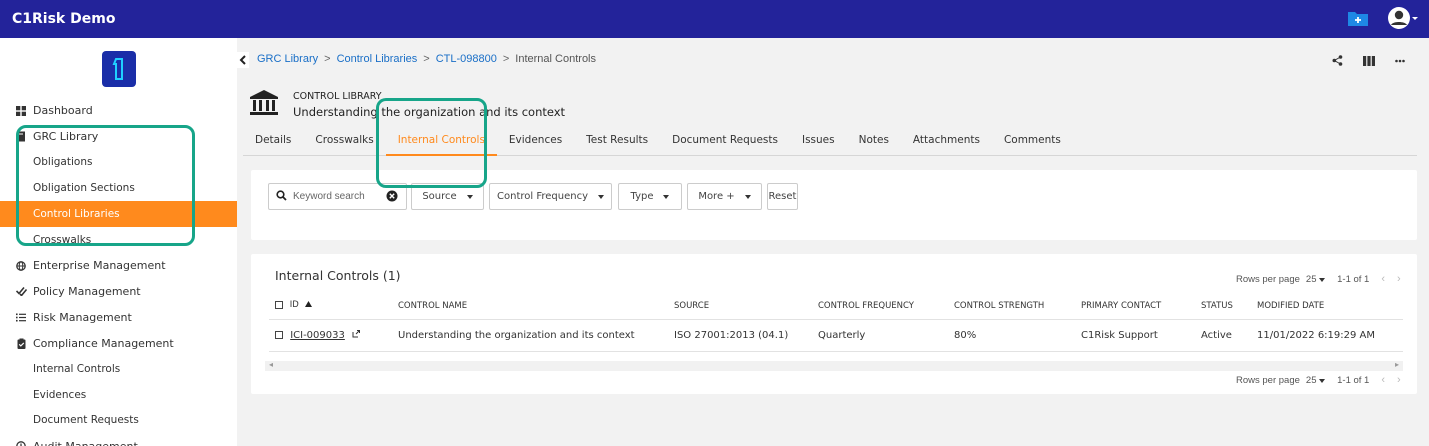  I want to click on page-range: 1-1 of 1, so click(1353, 279).